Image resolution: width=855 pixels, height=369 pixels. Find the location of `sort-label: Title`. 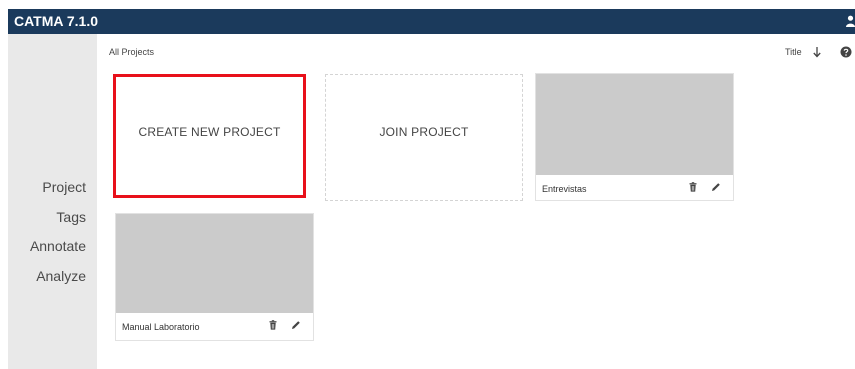

sort-label: Title is located at coordinates (793, 52).